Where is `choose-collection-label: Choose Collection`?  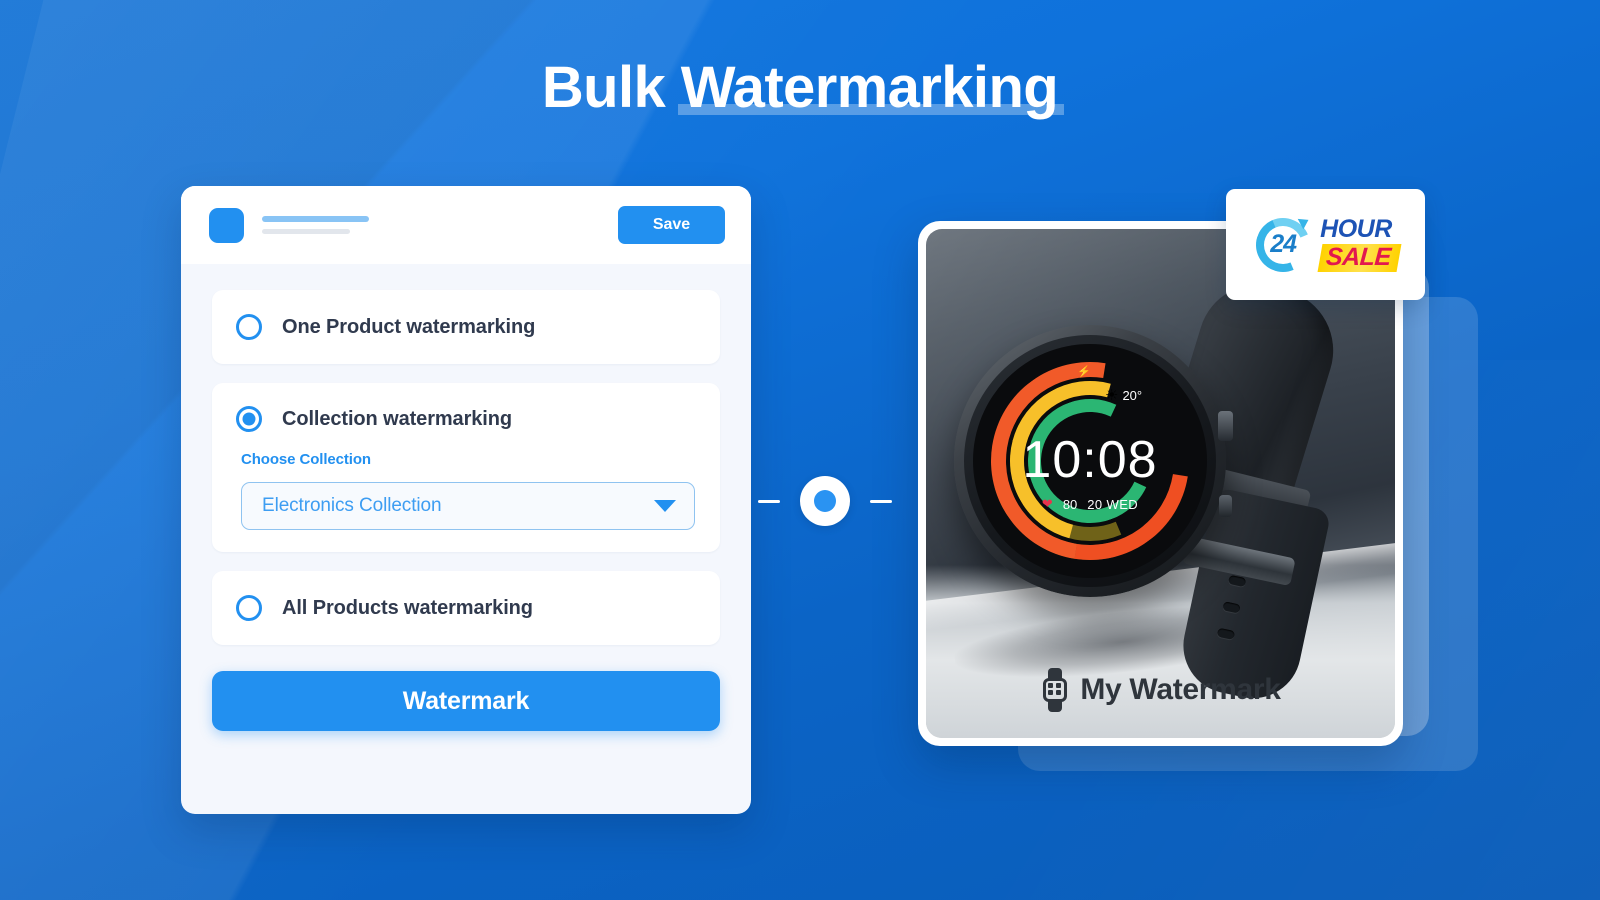 choose-collection-label: Choose Collection is located at coordinates (306, 459).